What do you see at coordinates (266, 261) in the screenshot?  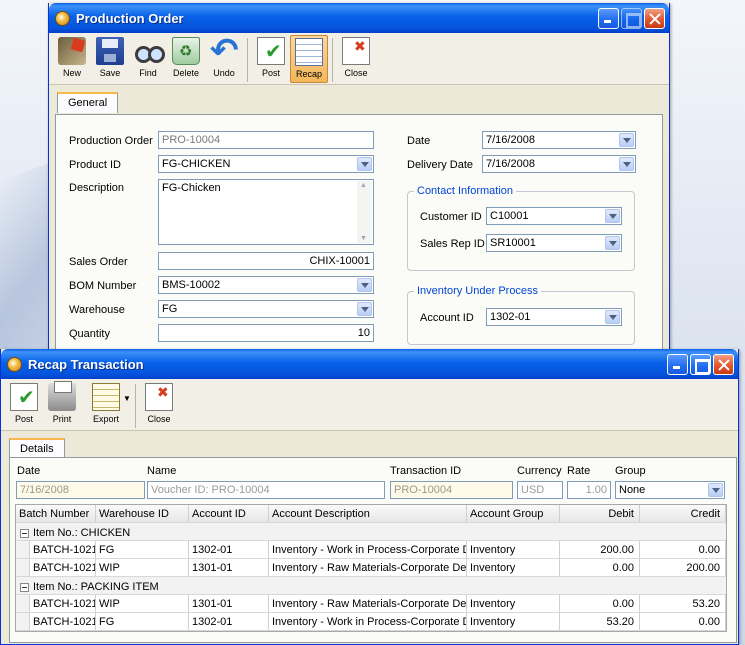 I see `sales-order-field: CHIX-10001` at bounding box center [266, 261].